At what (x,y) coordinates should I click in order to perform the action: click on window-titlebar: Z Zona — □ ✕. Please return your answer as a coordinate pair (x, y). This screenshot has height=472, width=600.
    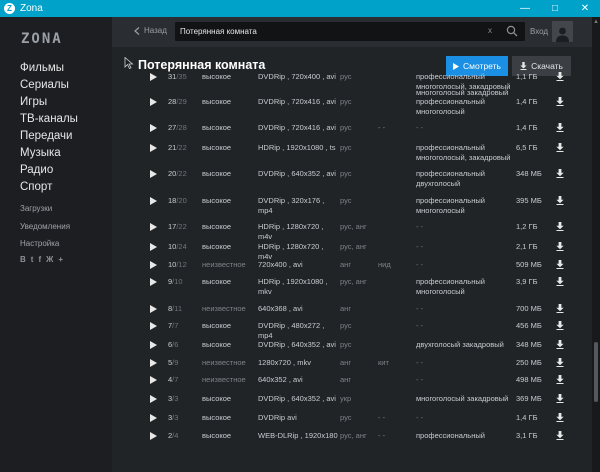
    Looking at the image, I should click on (300, 8).